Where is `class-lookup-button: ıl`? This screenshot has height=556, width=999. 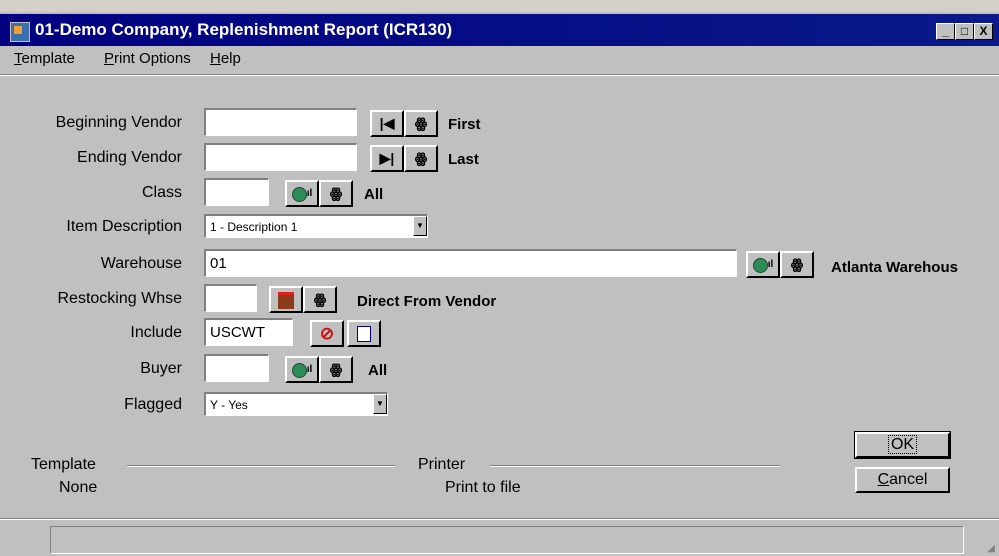 class-lookup-button: ıl is located at coordinates (302, 193).